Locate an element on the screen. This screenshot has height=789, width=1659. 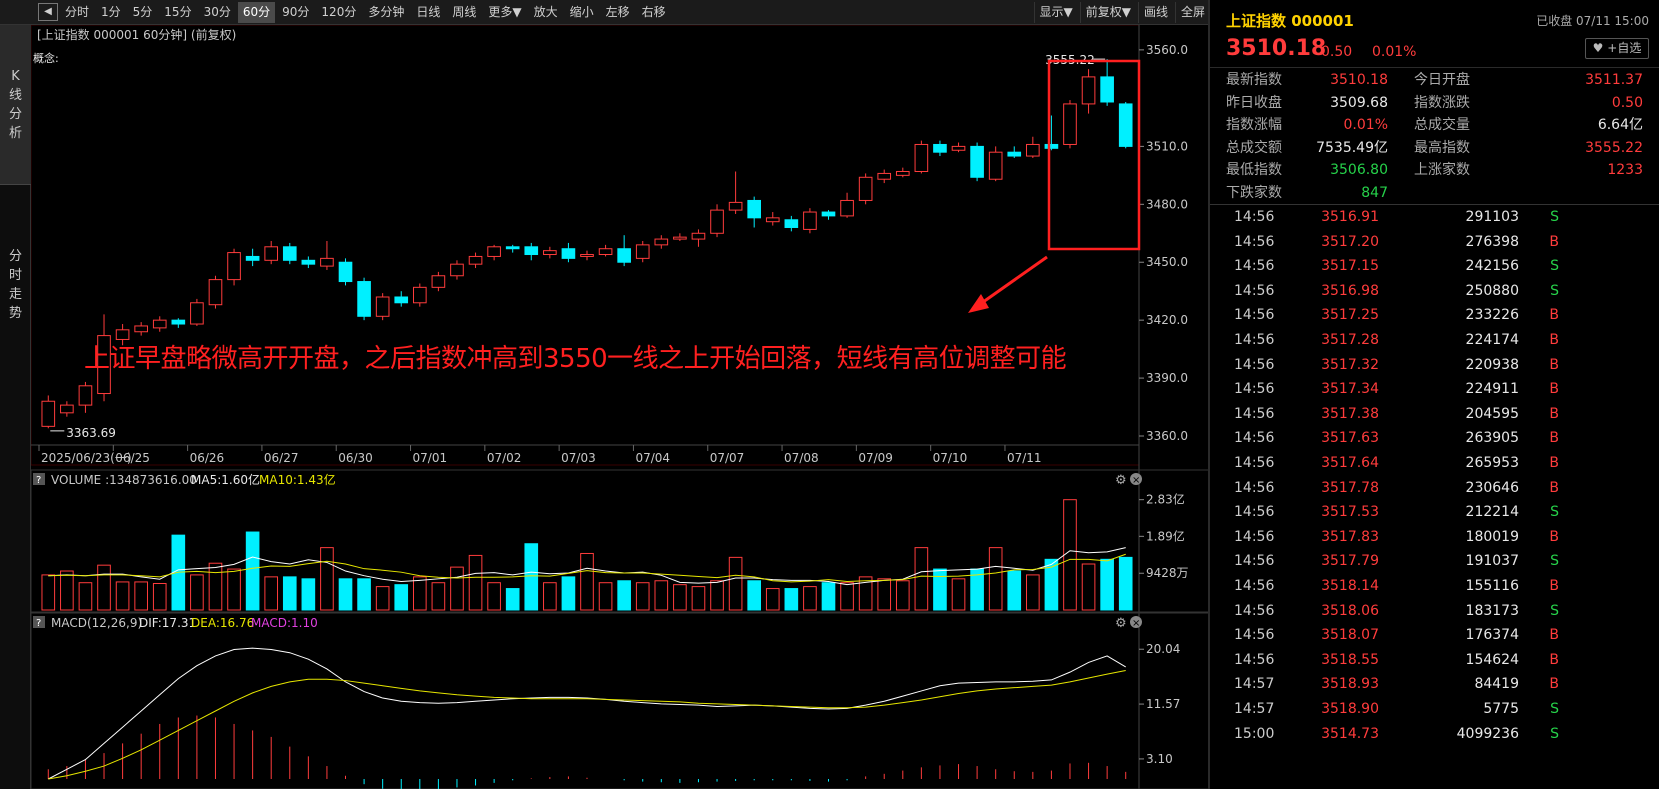
toolbar-right-button-0: 显示▼ is located at coordinates (1055, 12).